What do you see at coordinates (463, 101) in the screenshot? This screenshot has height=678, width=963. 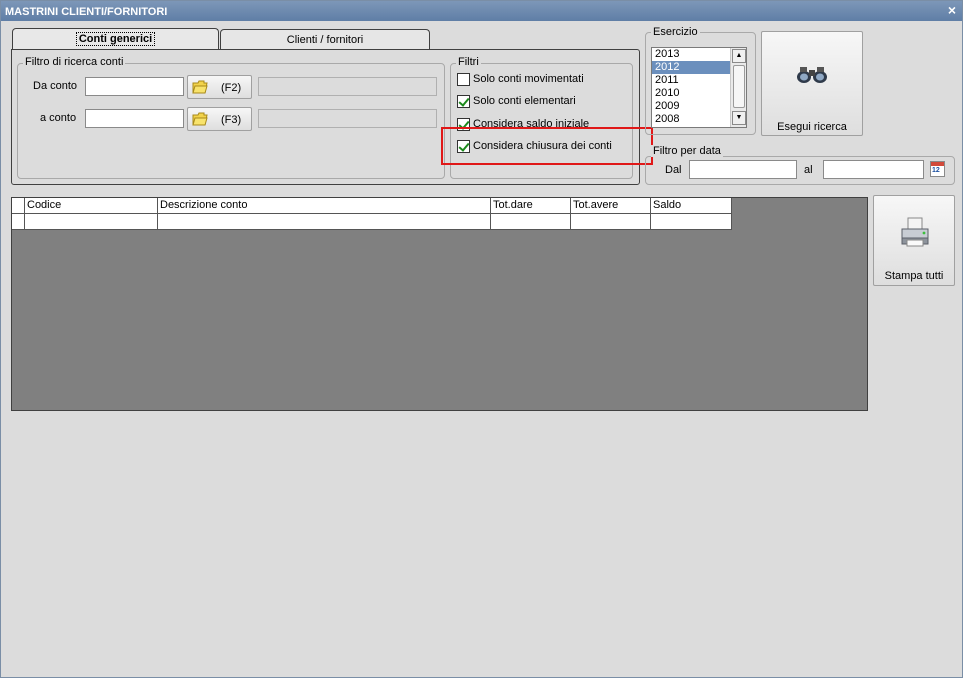 I see `checkbox-solo-elementari` at bounding box center [463, 101].